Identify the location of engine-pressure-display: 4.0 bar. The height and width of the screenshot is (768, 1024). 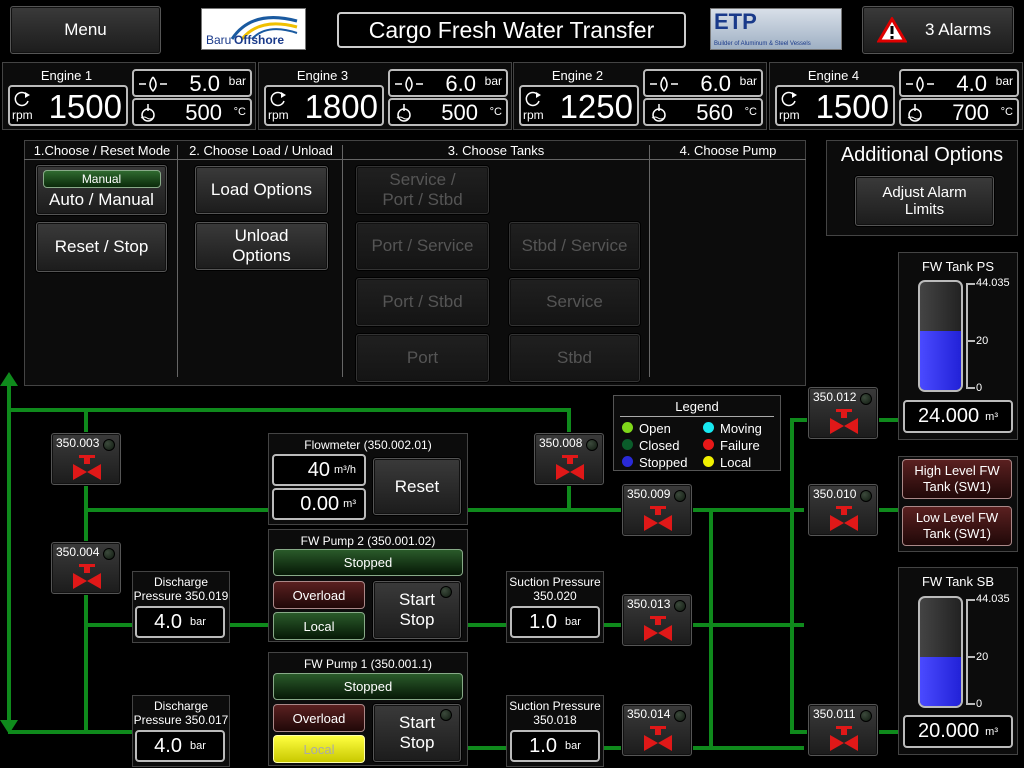
(959, 83).